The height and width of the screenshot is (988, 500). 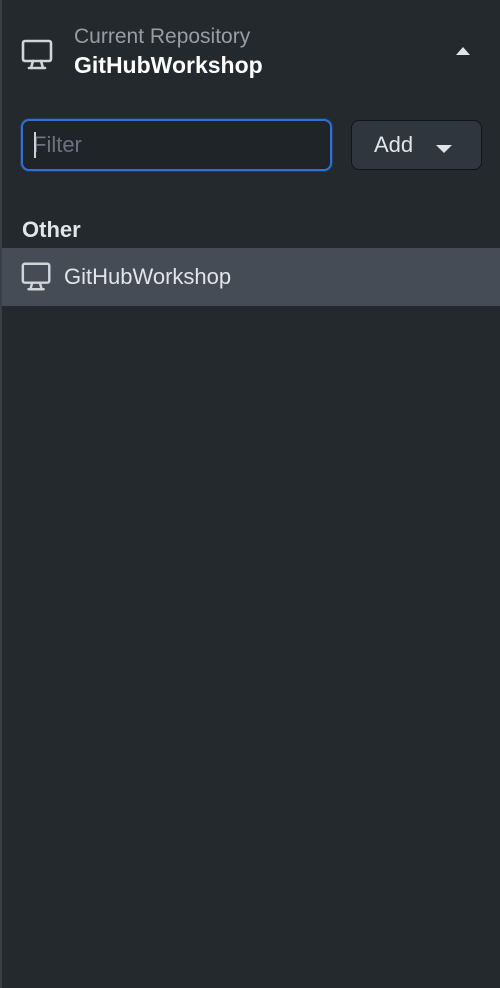 What do you see at coordinates (35, 145) in the screenshot?
I see `text-cursor` at bounding box center [35, 145].